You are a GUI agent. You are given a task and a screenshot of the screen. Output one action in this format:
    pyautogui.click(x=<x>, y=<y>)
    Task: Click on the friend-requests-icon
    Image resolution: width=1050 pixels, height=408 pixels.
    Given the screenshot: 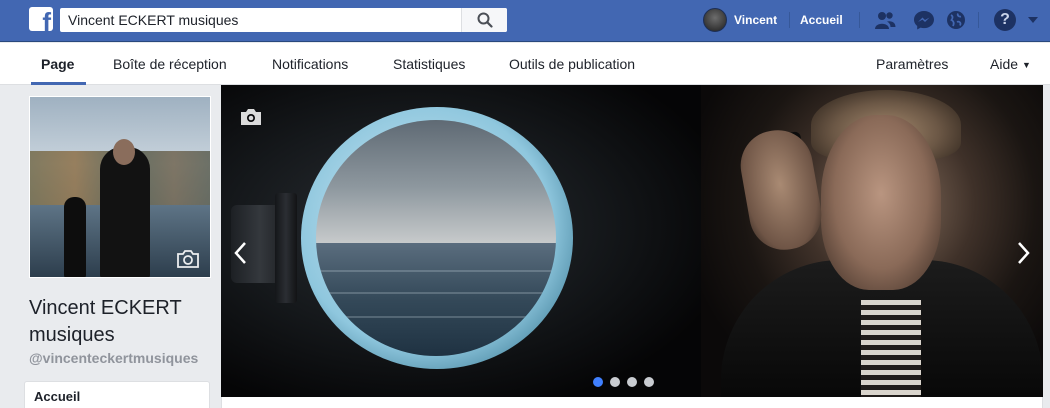 What is the action you would take?
    pyautogui.click(x=885, y=20)
    